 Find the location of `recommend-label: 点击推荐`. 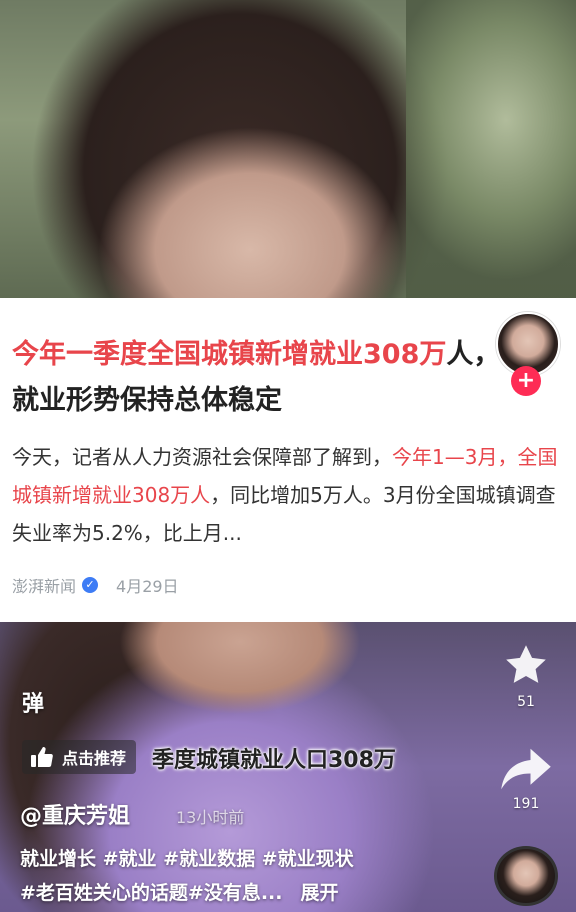

recommend-label: 点击推荐 is located at coordinates (94, 758).